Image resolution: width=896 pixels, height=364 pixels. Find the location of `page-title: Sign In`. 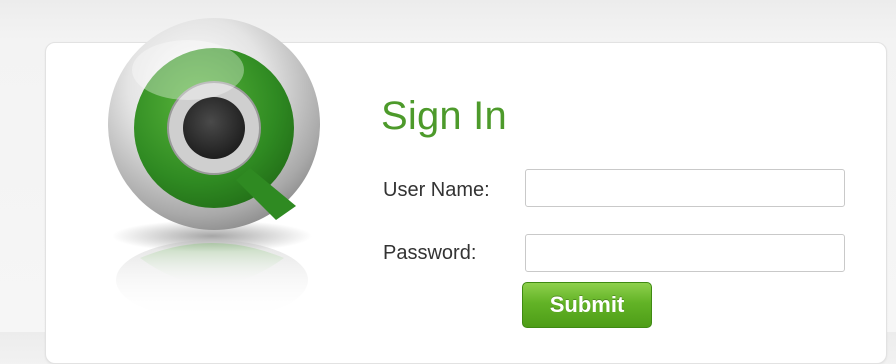

page-title: Sign In is located at coordinates (444, 116).